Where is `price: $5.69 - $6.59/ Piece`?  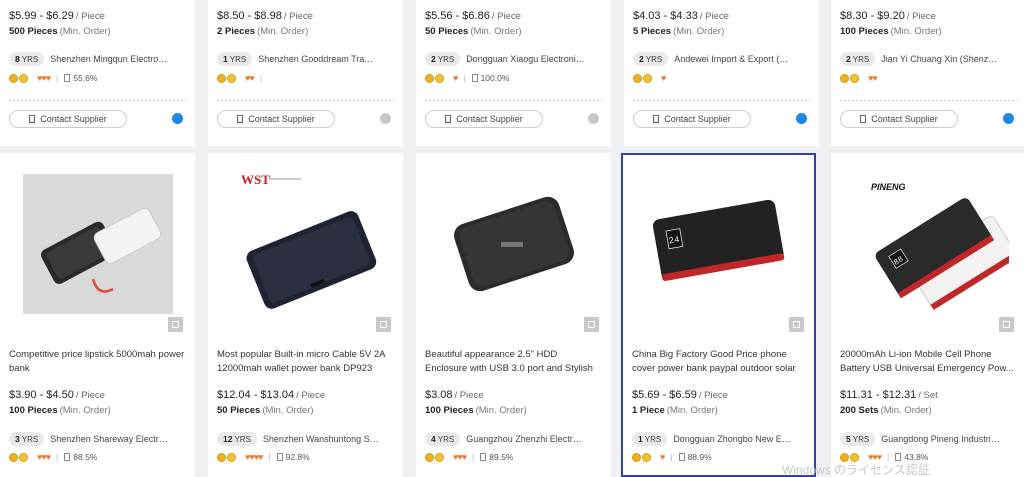 price: $5.69 - $6.59/ Piece is located at coordinates (680, 395).